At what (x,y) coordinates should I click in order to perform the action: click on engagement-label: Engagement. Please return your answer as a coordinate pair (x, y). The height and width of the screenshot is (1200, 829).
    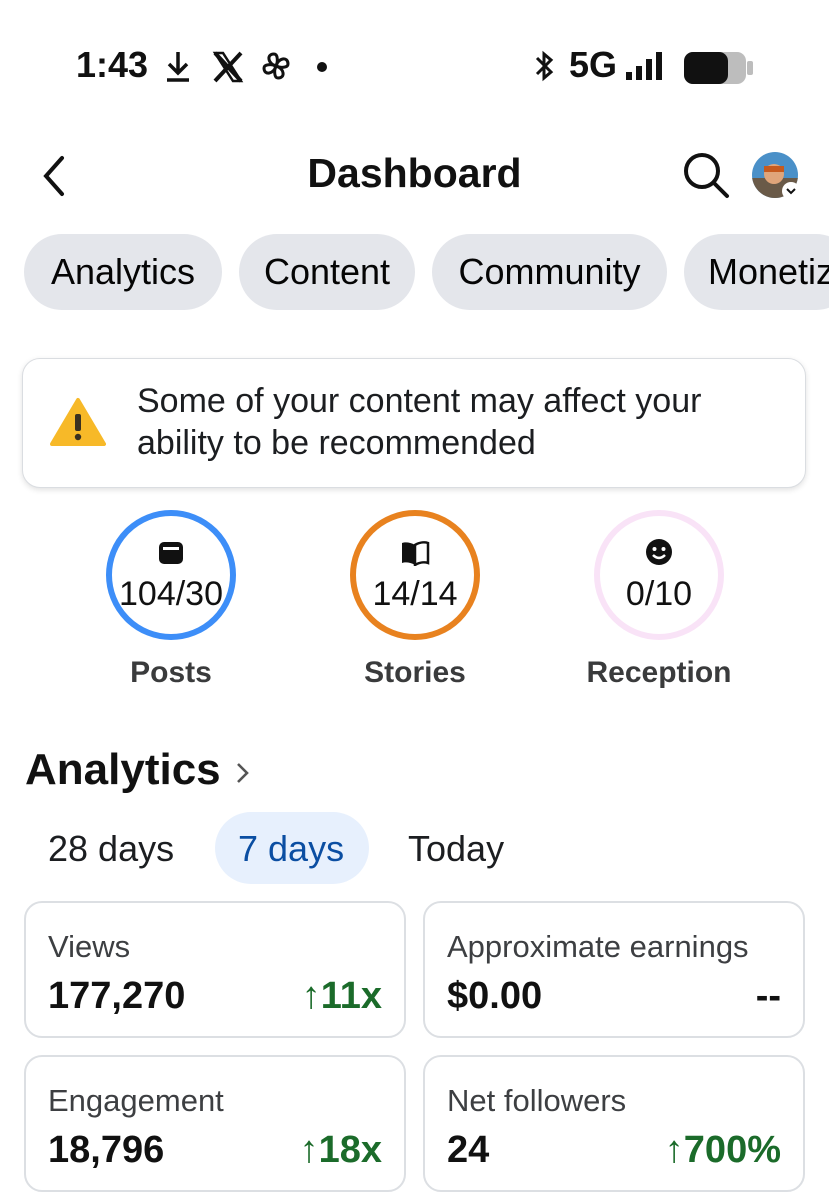
    Looking at the image, I should click on (136, 1100).